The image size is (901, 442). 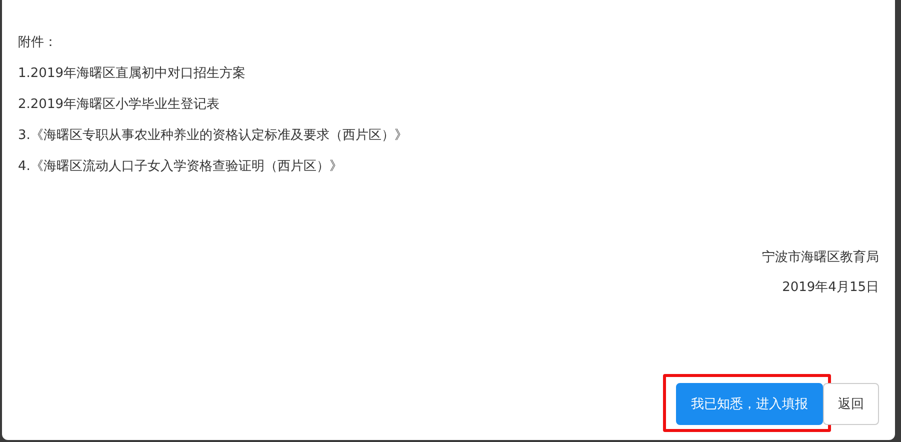 I want to click on attachment-item: 4.《海曙区流动人口子女入学资格查验证明（西片区）》, so click(x=181, y=167).